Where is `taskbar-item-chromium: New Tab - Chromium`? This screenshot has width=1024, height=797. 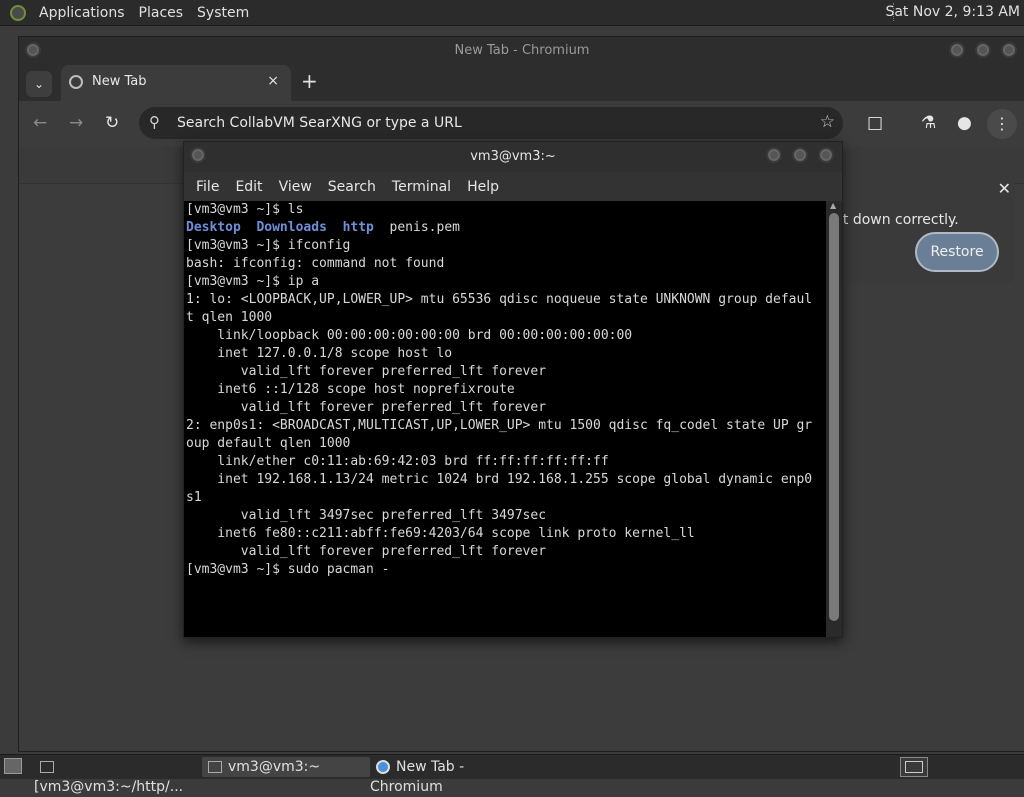 taskbar-item-chromium: New Tab - Chromium is located at coordinates (454, 776).